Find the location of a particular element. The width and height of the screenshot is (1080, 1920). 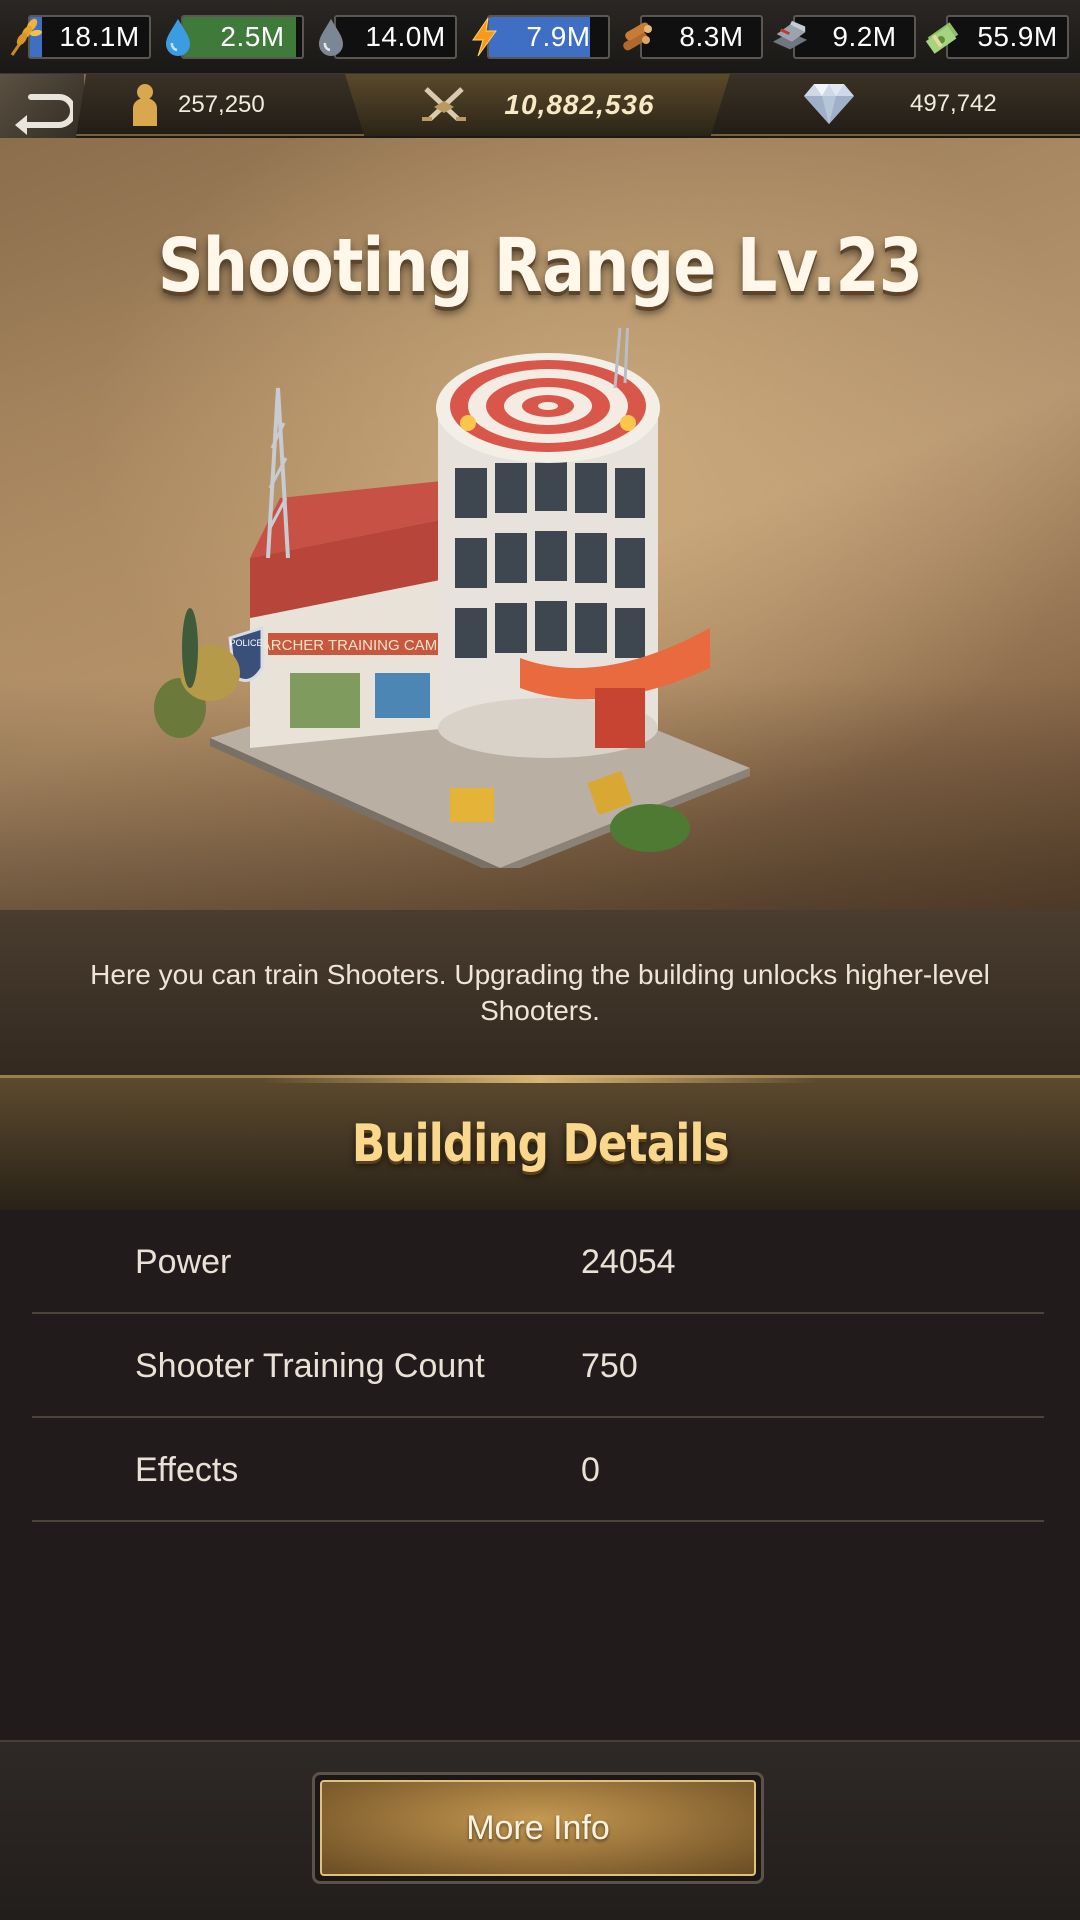

resource-cash: 55.9M is located at coordinates (996, 36).